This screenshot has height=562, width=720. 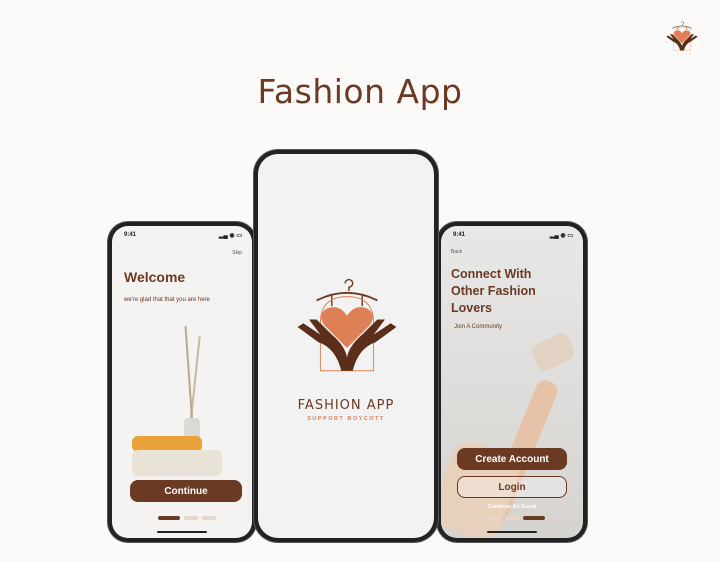 I want to click on back-link: Back, so click(x=456, y=252).